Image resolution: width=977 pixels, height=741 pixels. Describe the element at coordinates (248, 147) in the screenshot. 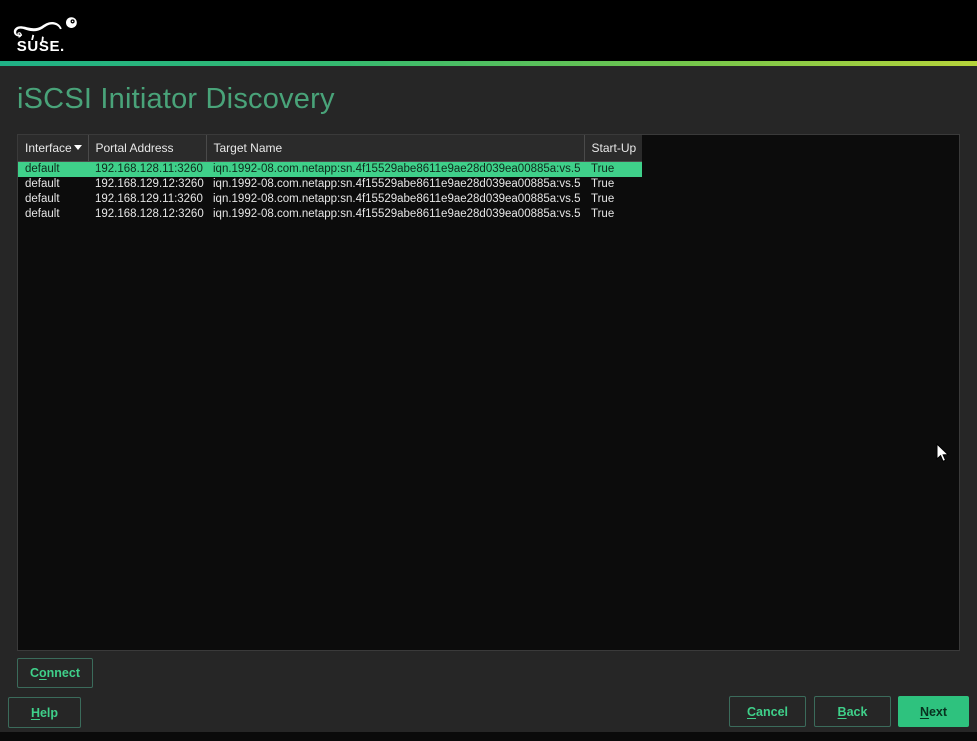

I see `column-header-label: Target Name` at that location.